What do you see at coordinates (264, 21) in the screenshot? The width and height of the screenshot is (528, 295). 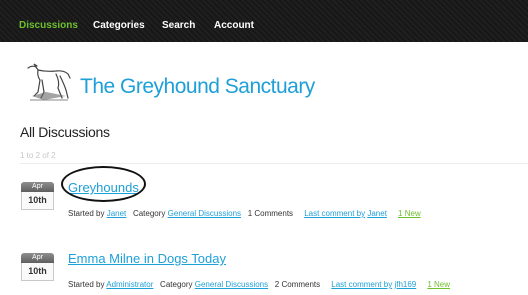 I see `top-nav-bar: Discussions Categories Search Account` at bounding box center [264, 21].